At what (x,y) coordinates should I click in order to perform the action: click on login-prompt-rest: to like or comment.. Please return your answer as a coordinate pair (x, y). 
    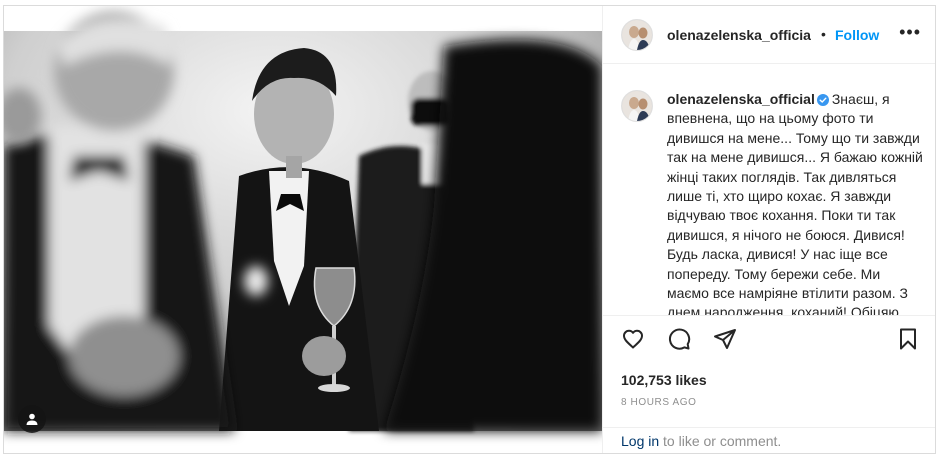
    Looking at the image, I should click on (720, 441).